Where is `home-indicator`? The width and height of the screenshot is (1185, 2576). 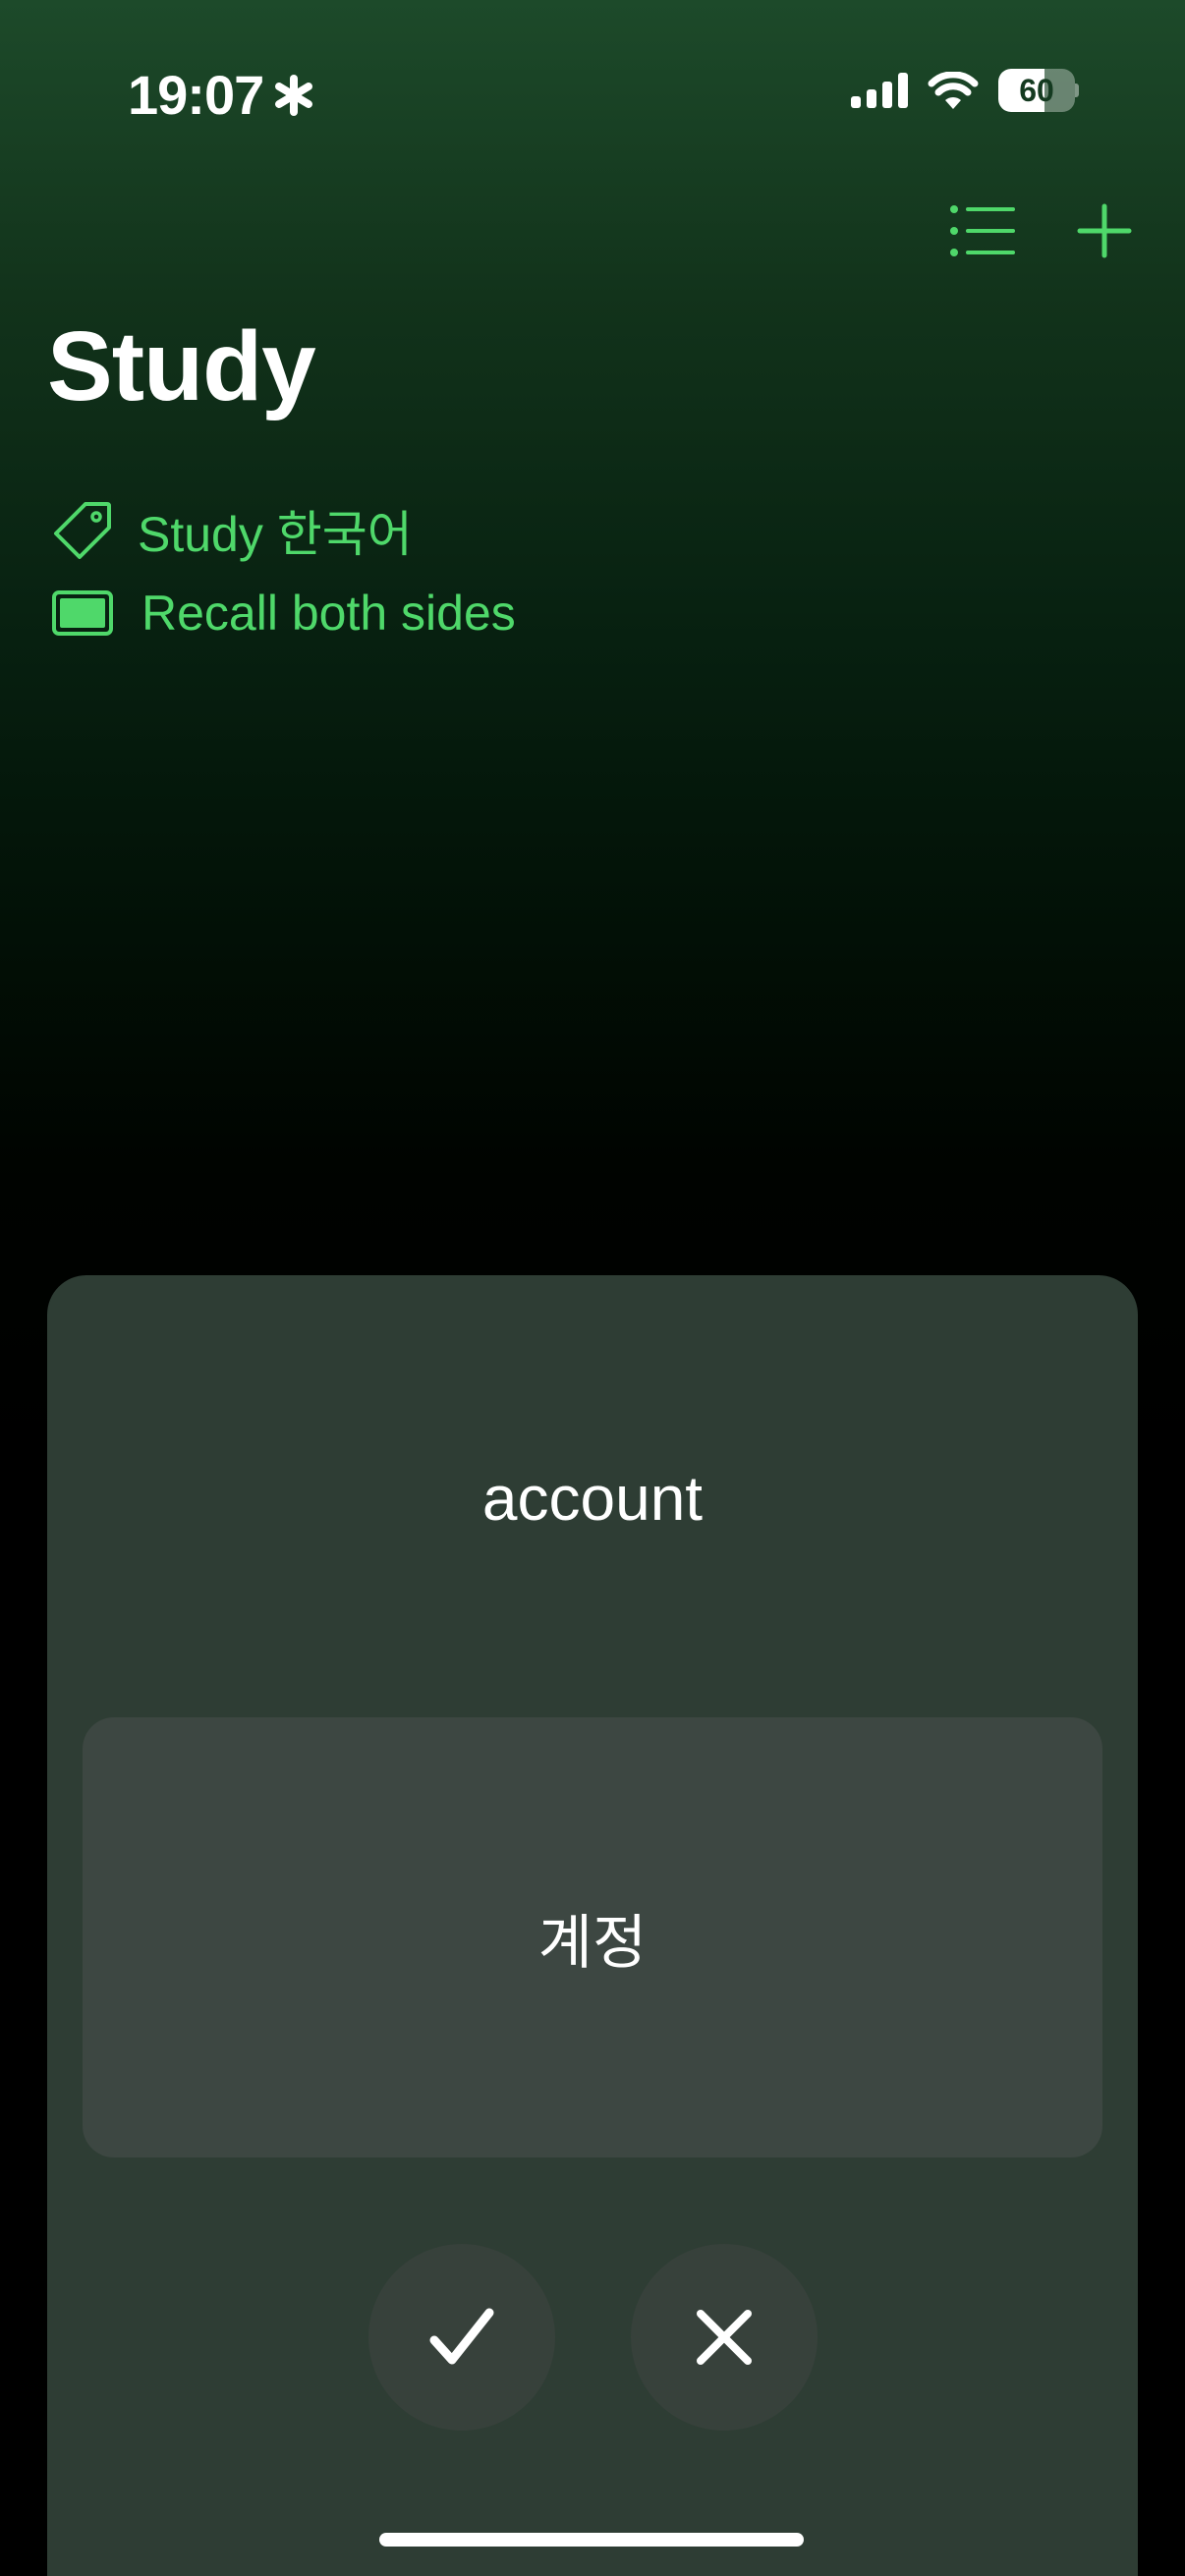 home-indicator is located at coordinates (592, 2540).